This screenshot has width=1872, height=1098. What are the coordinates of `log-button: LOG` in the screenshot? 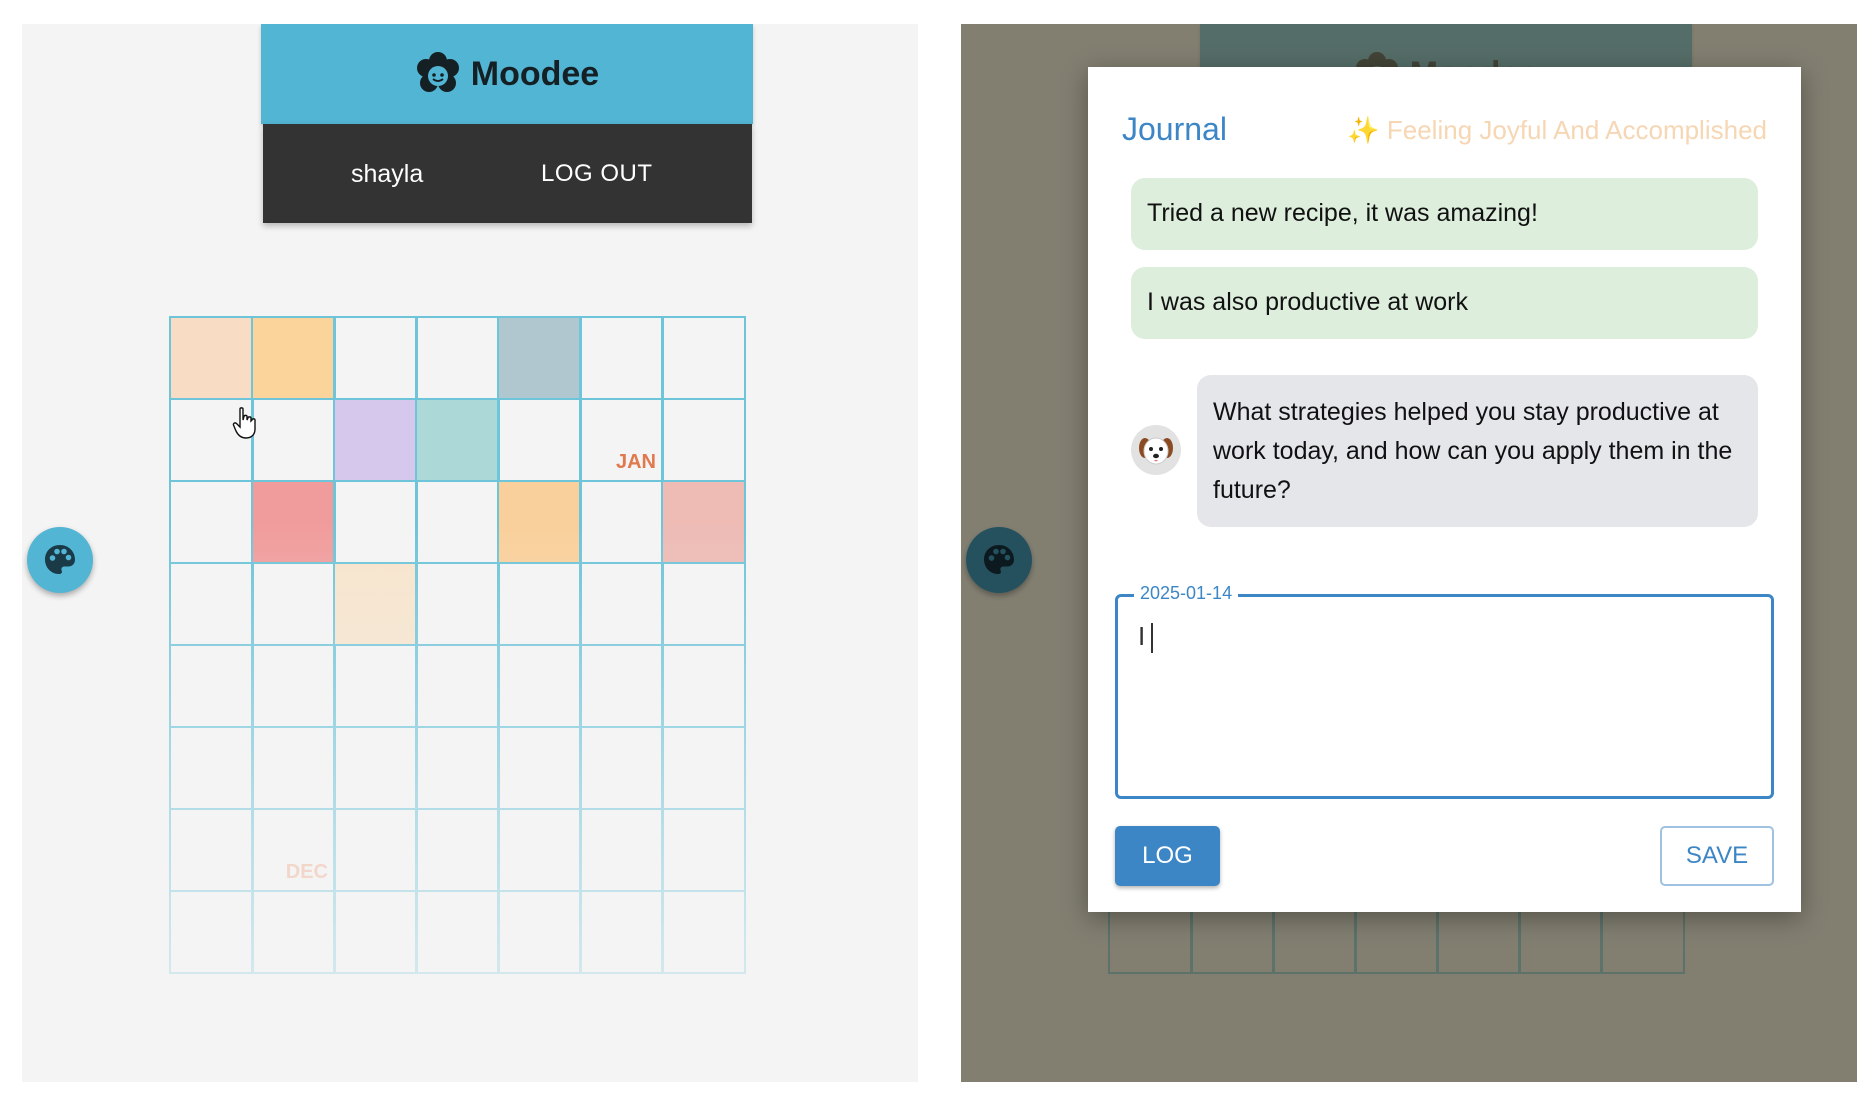 It's located at (1167, 856).